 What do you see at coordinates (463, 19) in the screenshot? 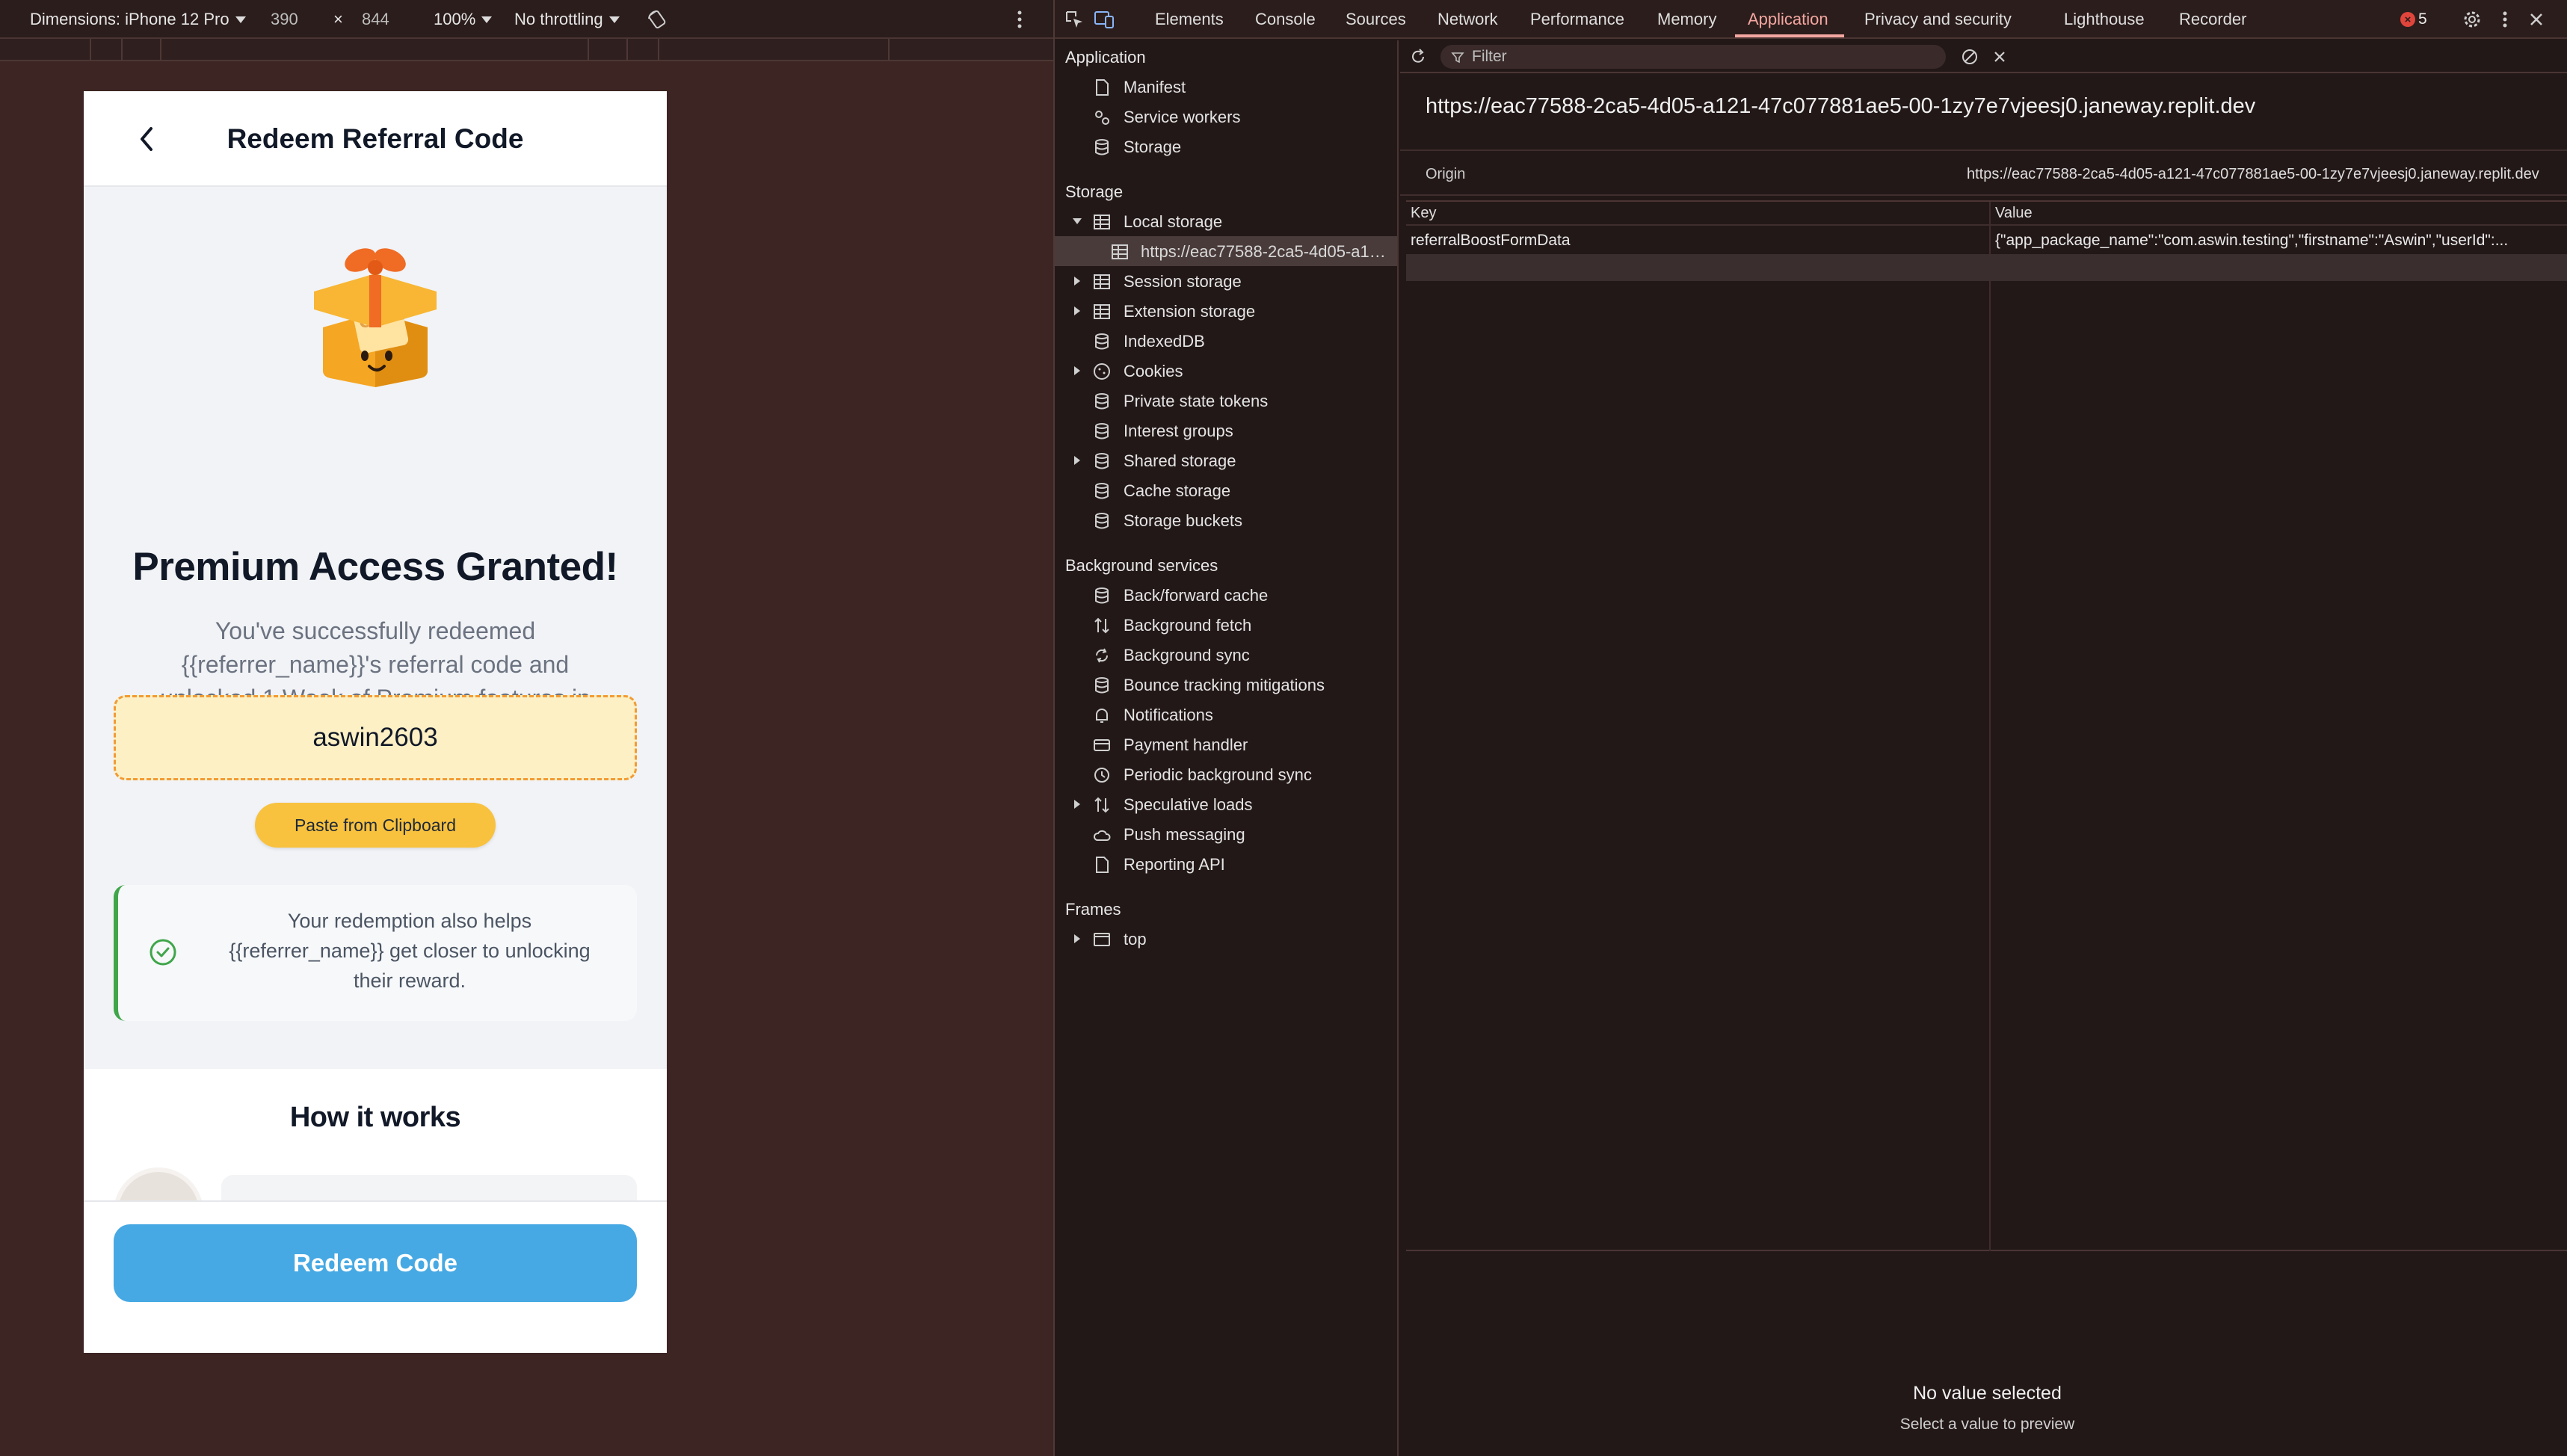
I see `zoom-selector: 100%` at bounding box center [463, 19].